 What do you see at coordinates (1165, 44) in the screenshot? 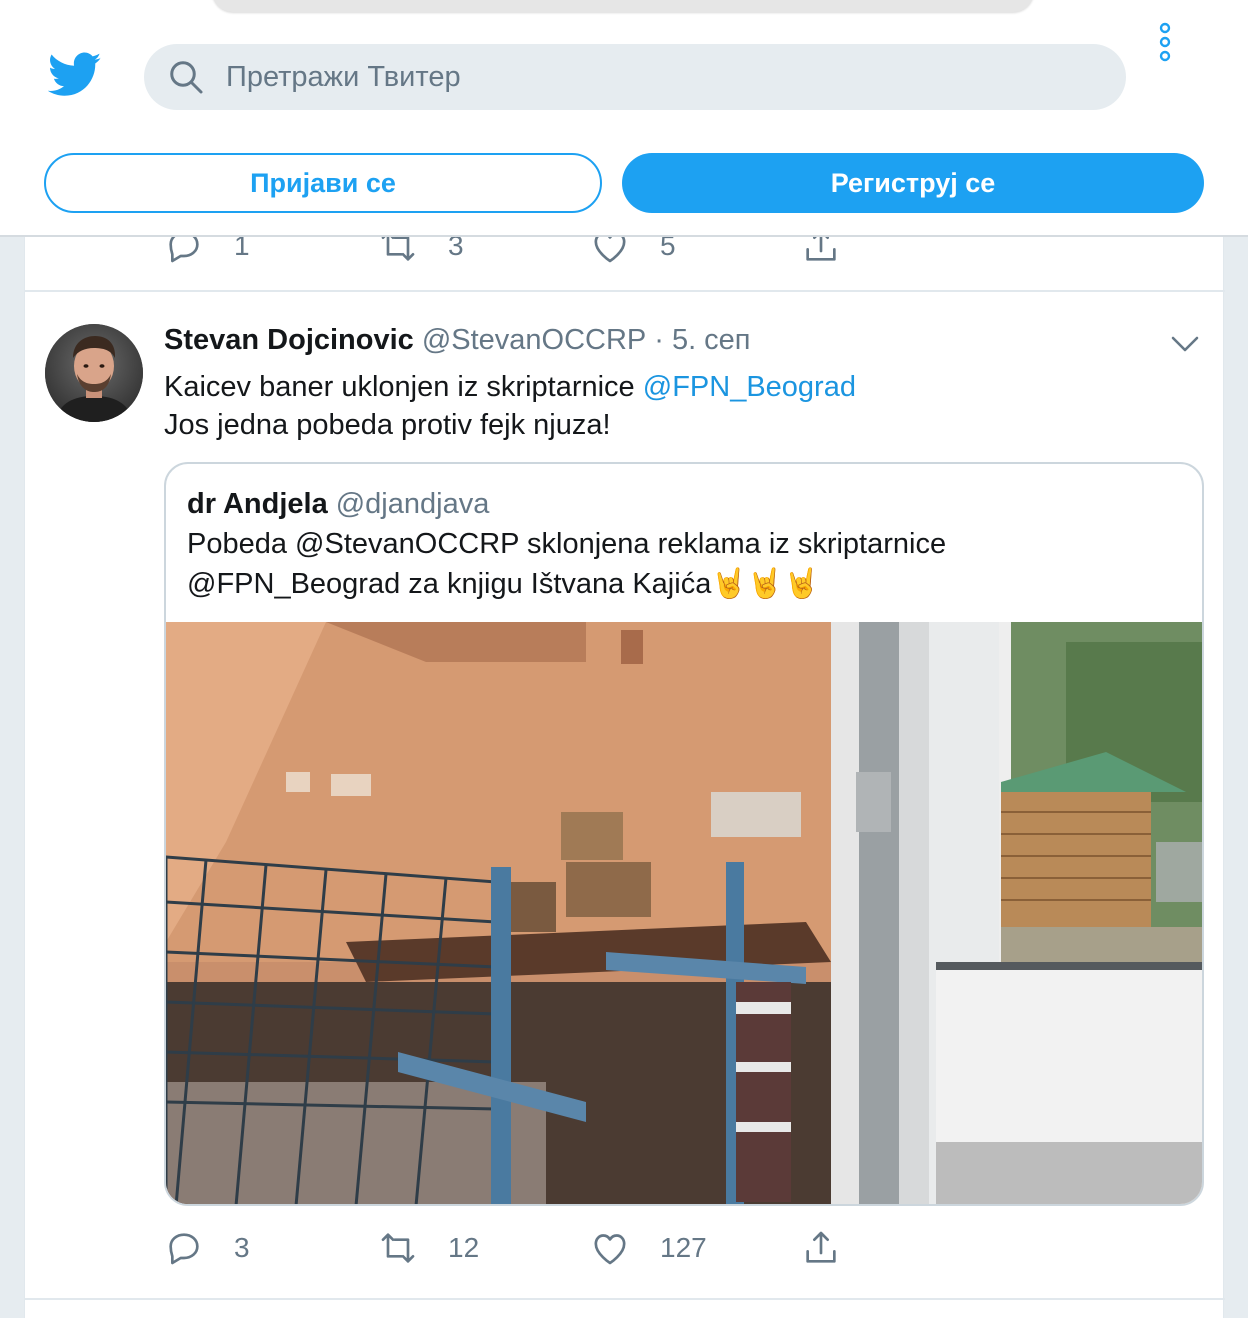
I see `more-menu-icon` at bounding box center [1165, 44].